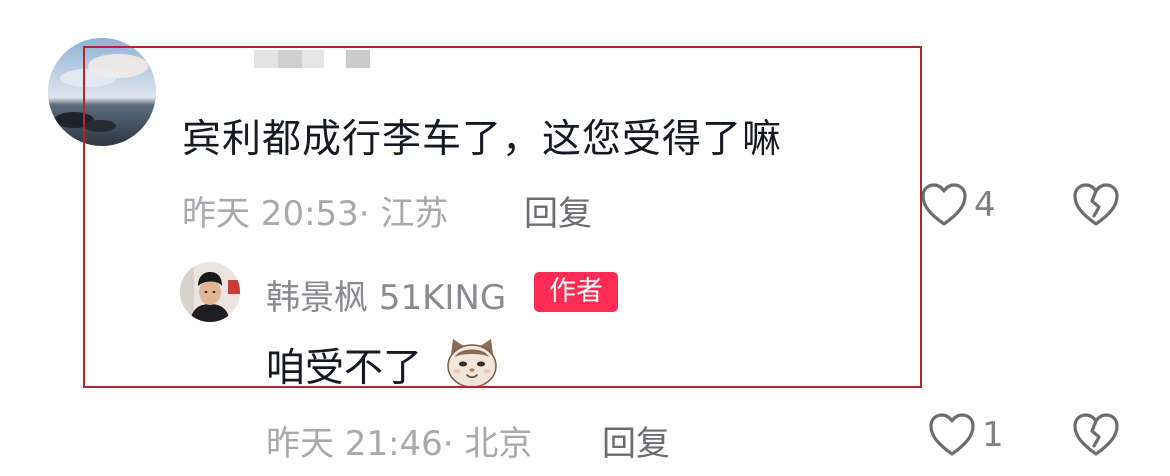 This screenshot has width=1170, height=476. What do you see at coordinates (482, 139) in the screenshot?
I see `comment-text: 宾利都成行李车了，这您受得了嘛` at bounding box center [482, 139].